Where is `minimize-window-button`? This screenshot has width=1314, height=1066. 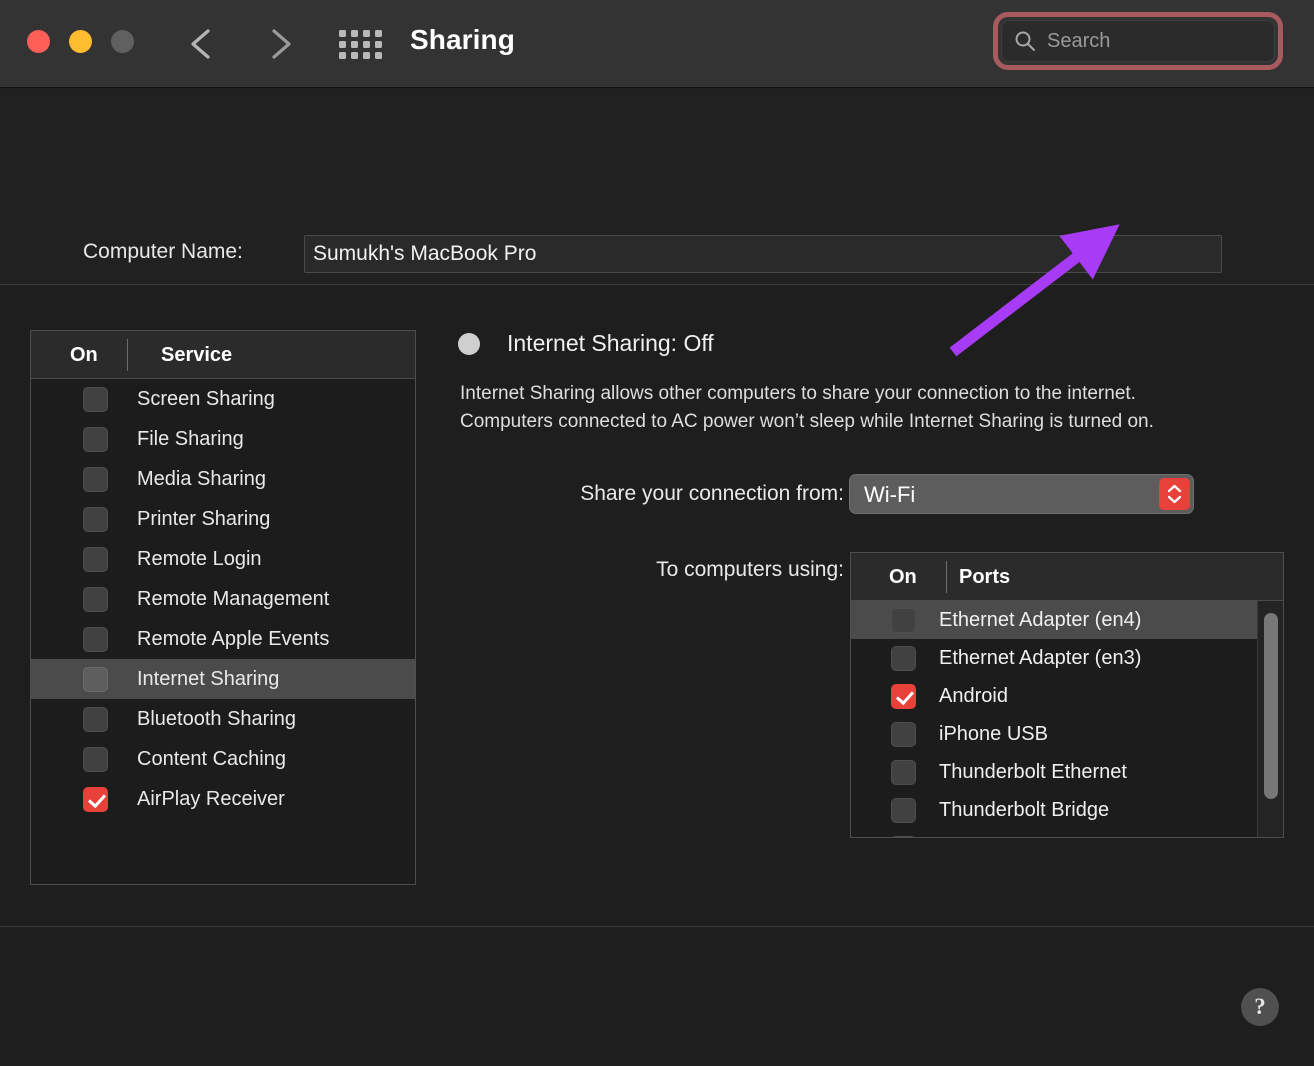 minimize-window-button is located at coordinates (80, 41).